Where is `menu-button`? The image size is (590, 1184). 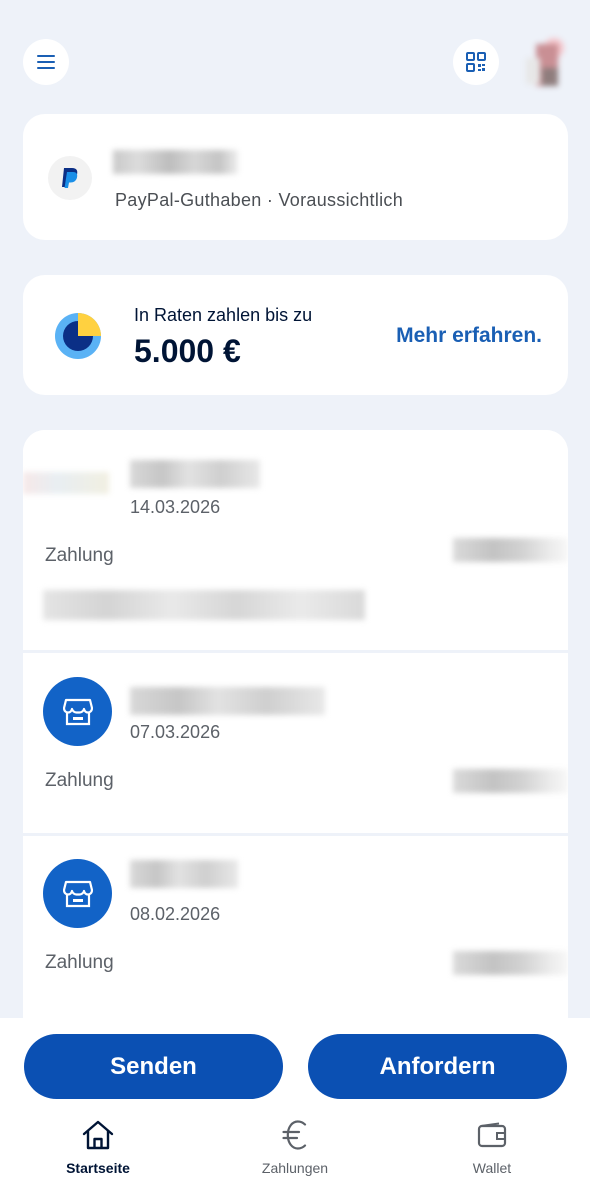
menu-button is located at coordinates (46, 62).